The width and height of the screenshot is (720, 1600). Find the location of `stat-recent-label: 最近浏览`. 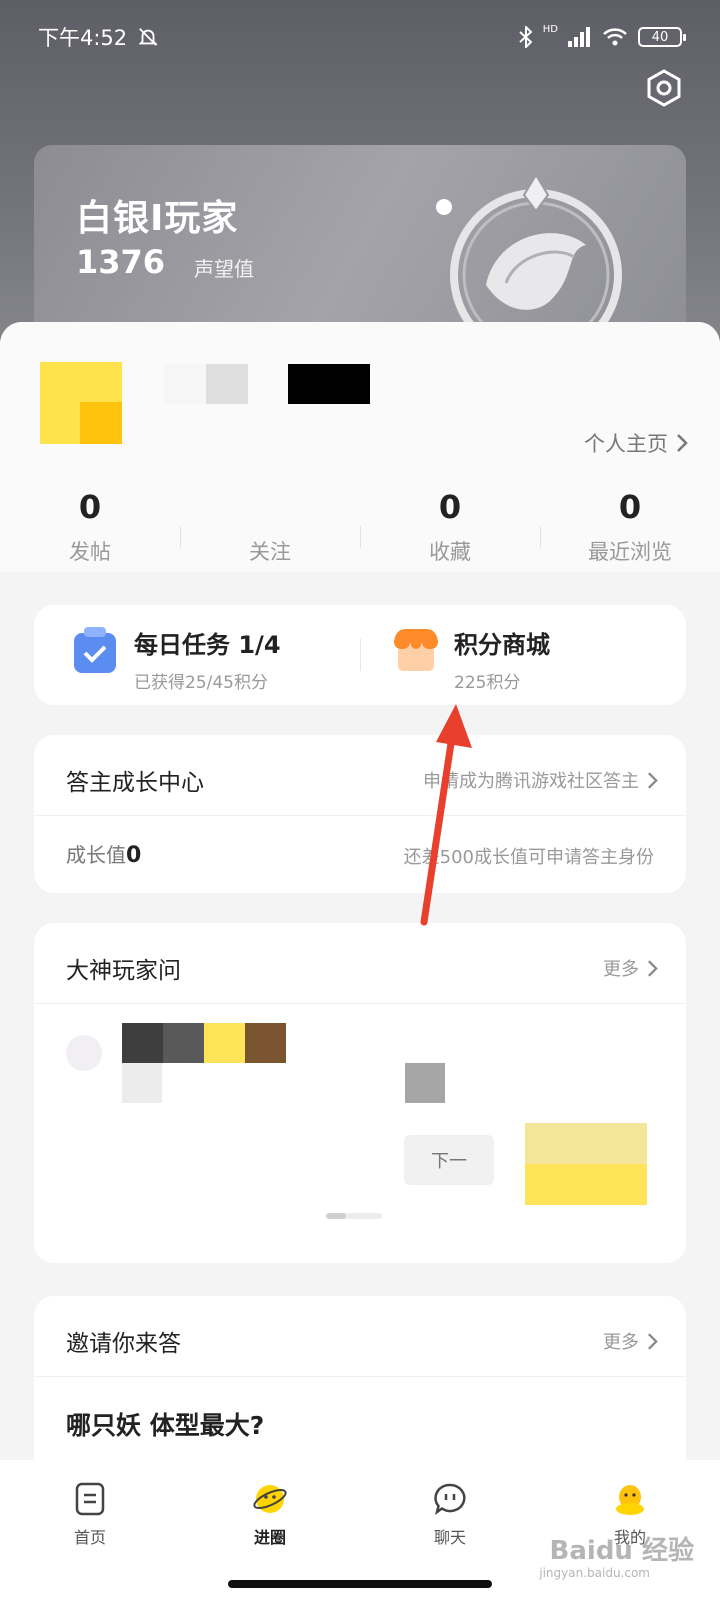

stat-recent-label: 最近浏览 is located at coordinates (630, 552).